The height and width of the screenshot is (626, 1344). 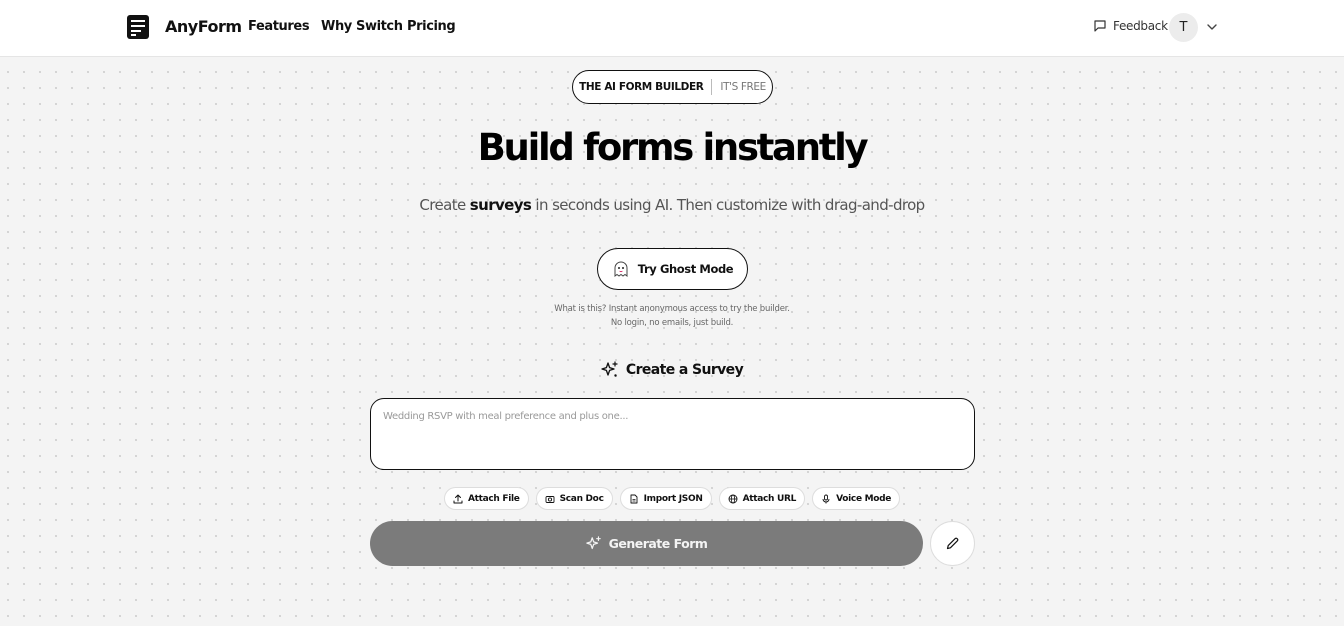 I want to click on ghost-note-line2: No login, no emails, just build., so click(x=672, y=323).